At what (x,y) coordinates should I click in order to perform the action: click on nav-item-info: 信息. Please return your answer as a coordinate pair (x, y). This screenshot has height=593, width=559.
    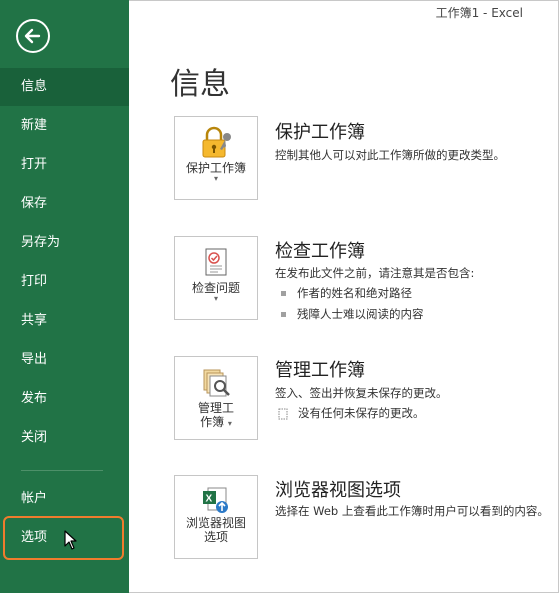
    Looking at the image, I should click on (64, 87).